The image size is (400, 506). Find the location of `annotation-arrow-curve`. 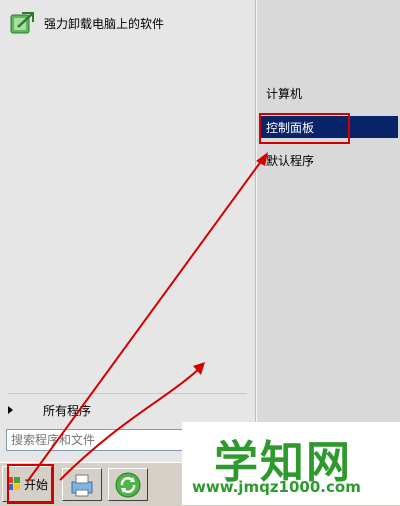

annotation-arrow-curve is located at coordinates (130, 424).